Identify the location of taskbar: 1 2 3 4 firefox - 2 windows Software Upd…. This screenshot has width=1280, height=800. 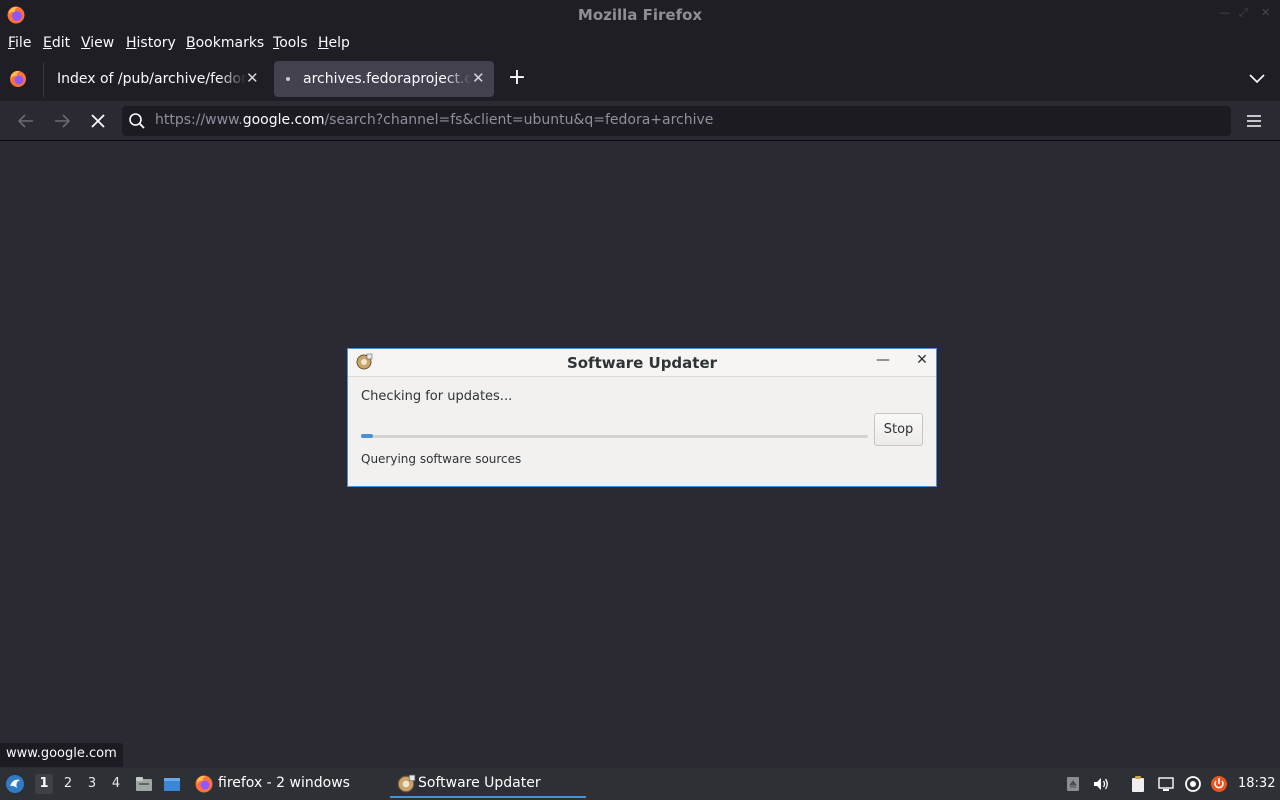
(640, 784).